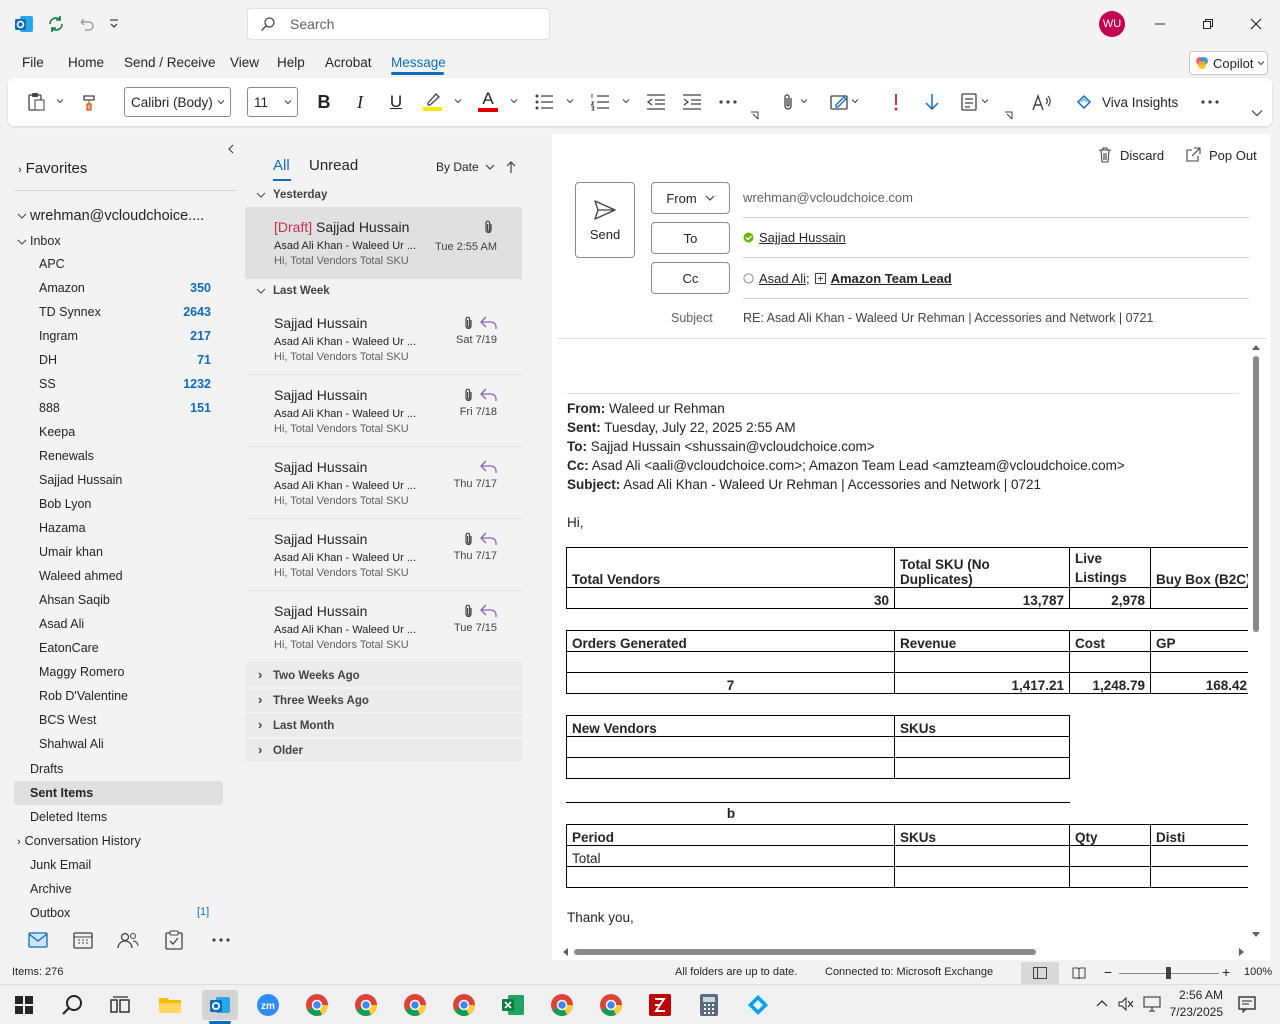 This screenshot has height=1024, width=1280. Describe the element at coordinates (125, 384) in the screenshot. I see `folder-item: SS 1232` at that location.